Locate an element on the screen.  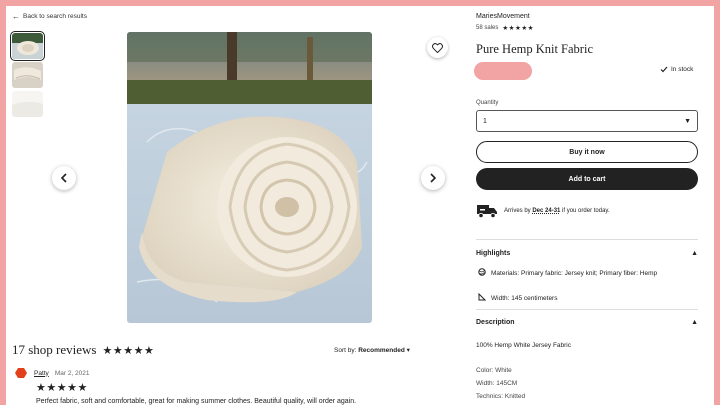
sort-value: Recommended is located at coordinates (381, 350).